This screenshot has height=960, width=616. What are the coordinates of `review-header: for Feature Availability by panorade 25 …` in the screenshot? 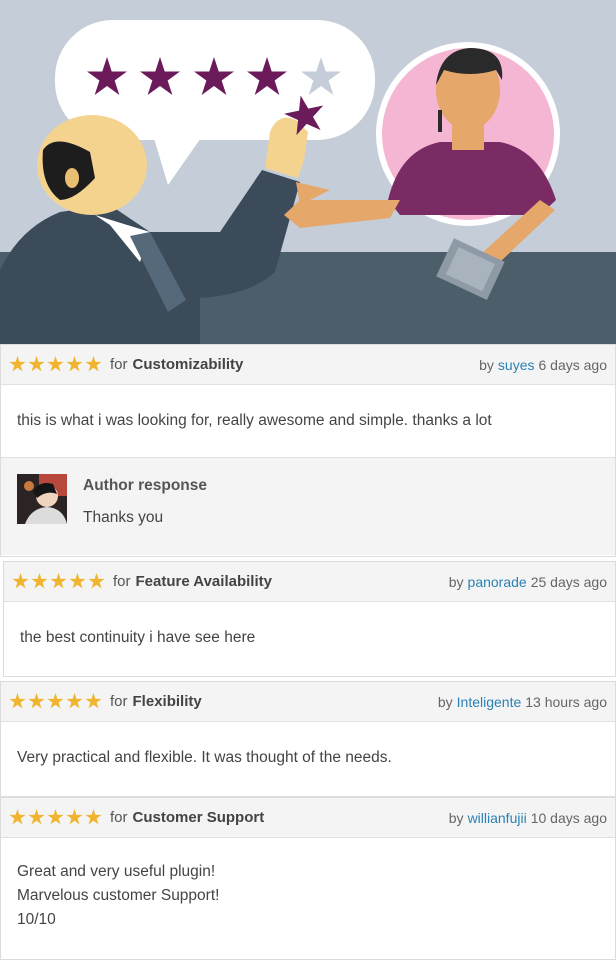 It's located at (309, 582).